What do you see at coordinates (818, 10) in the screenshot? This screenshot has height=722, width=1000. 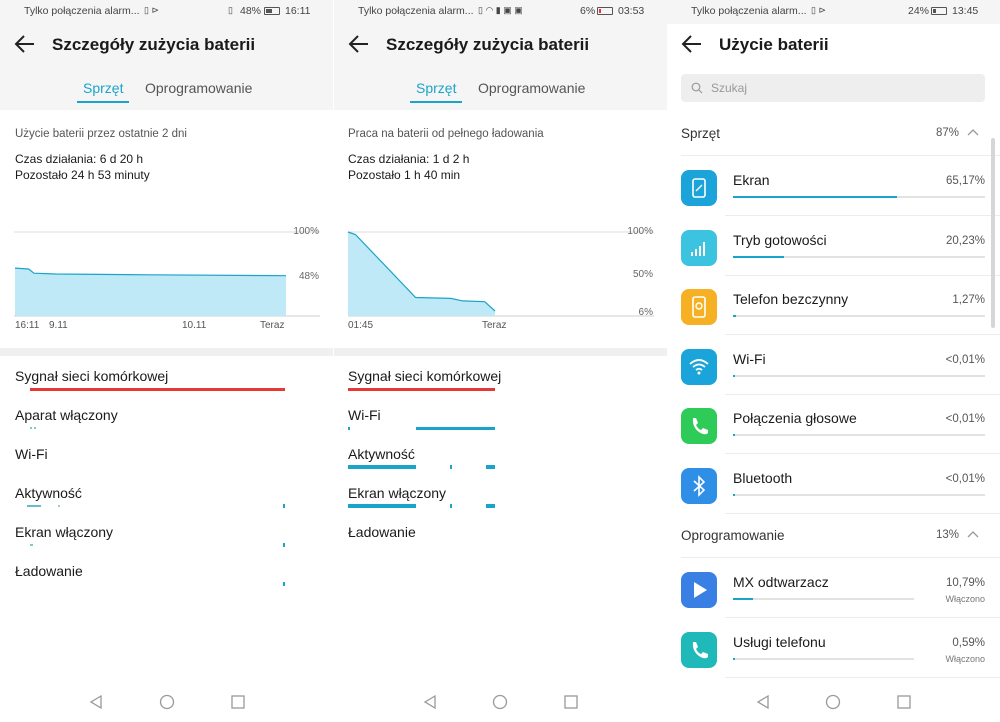 I see `status-icons: ▯ ⊳` at bounding box center [818, 10].